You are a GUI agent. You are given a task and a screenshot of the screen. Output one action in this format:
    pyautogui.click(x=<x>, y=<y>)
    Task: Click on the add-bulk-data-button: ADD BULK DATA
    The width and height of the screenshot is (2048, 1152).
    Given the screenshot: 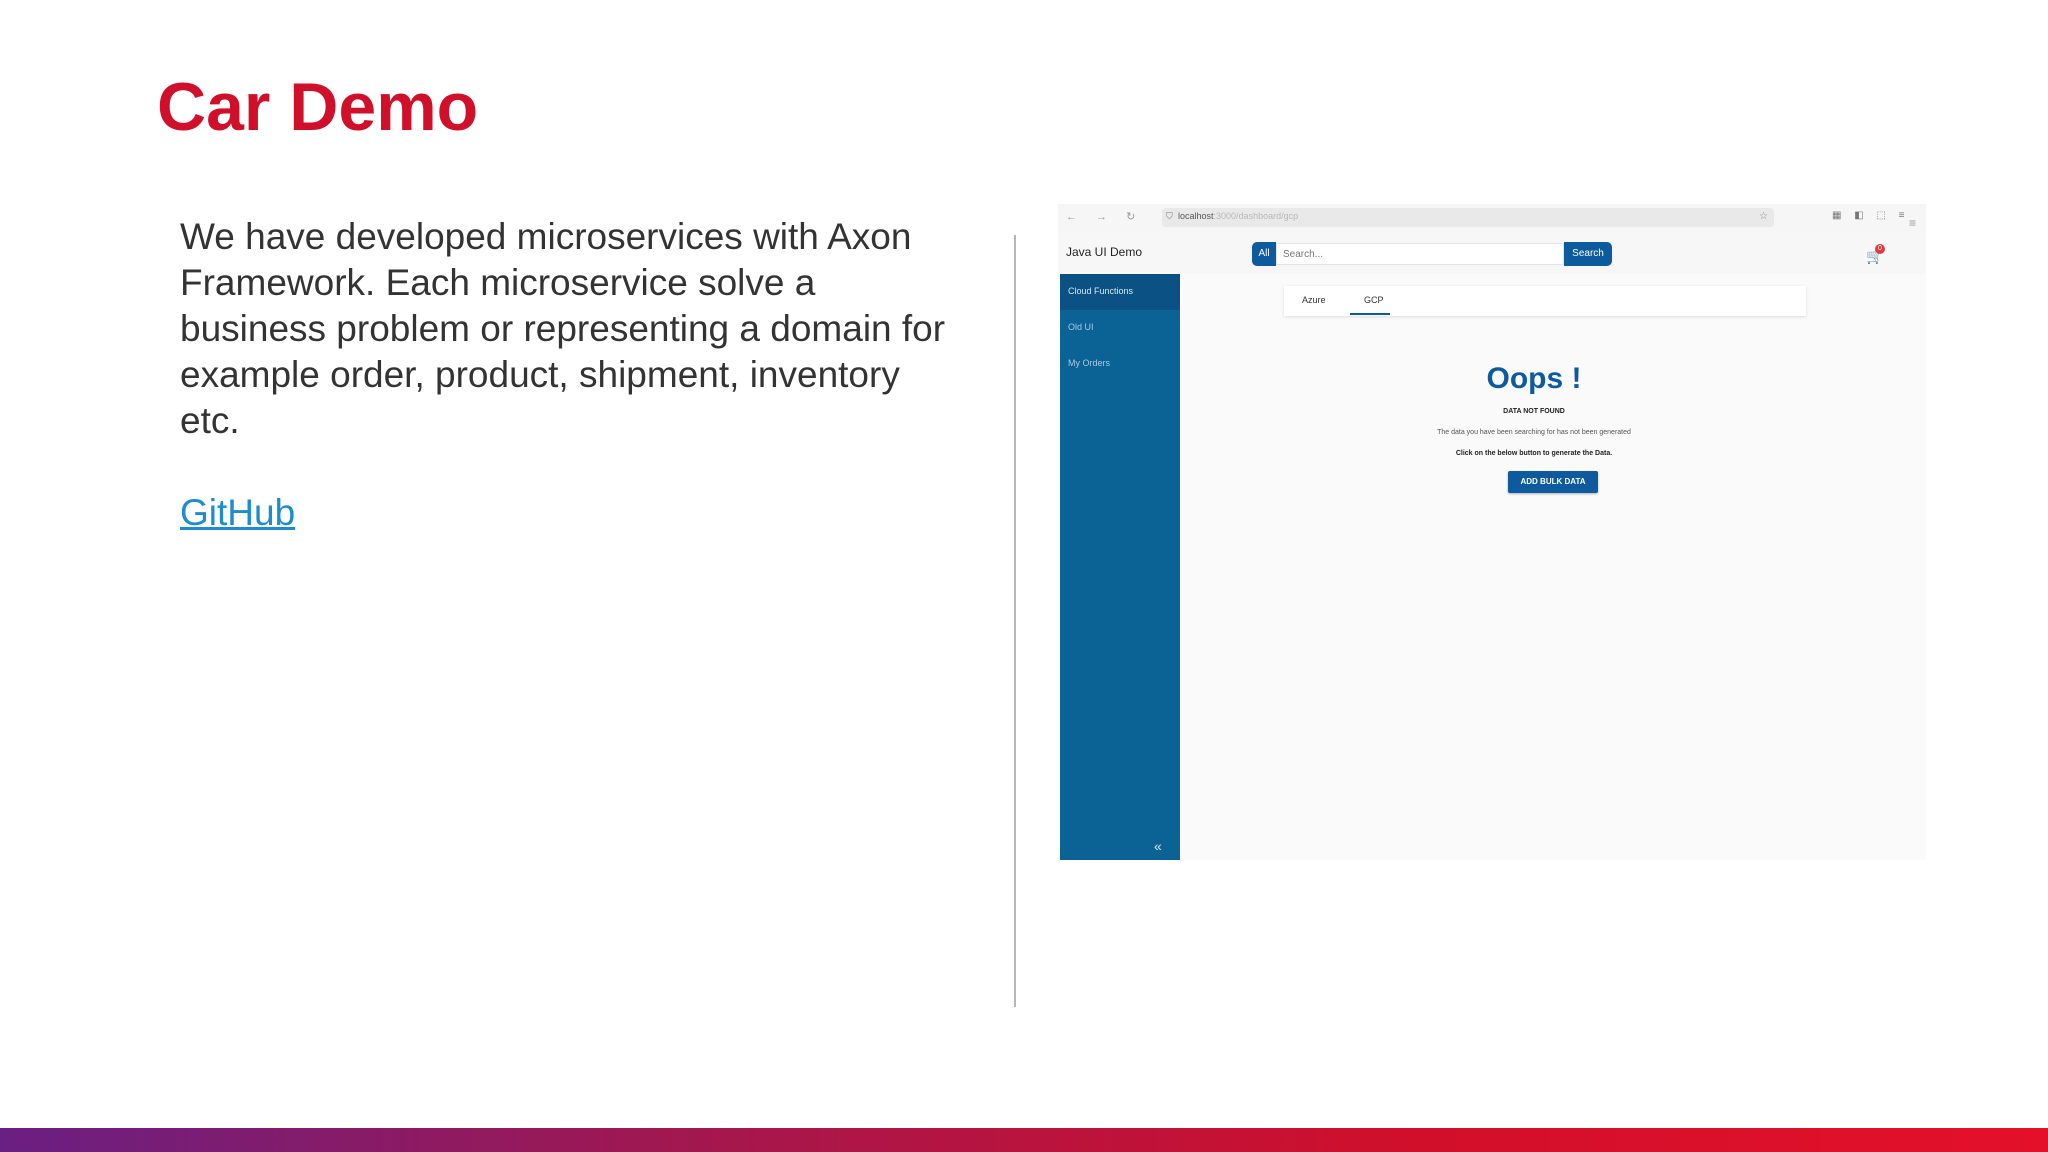 What is the action you would take?
    pyautogui.click(x=1553, y=482)
    